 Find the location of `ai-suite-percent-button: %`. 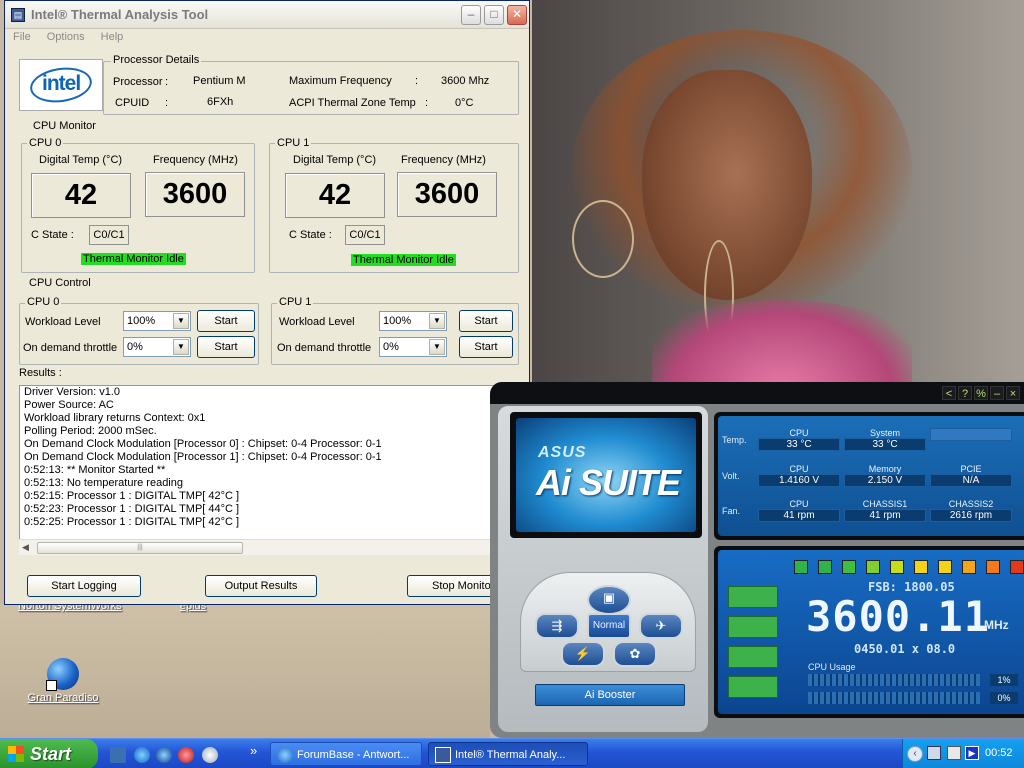

ai-suite-percent-button: % is located at coordinates (981, 393).